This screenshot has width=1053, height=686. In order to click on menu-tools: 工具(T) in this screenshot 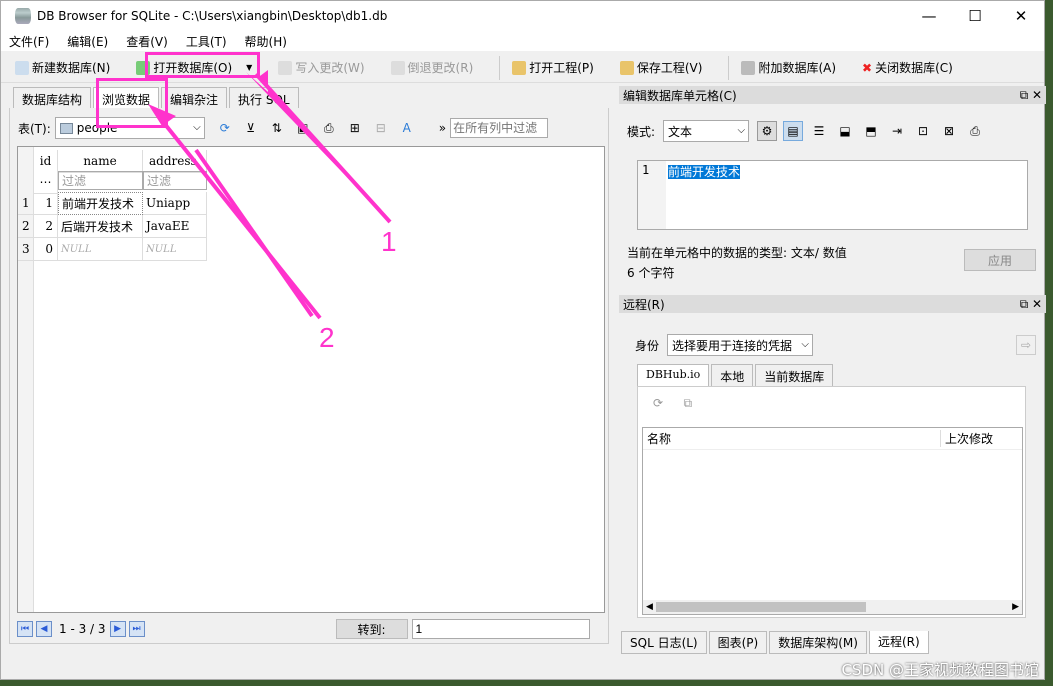, I will do `click(206, 41)`.